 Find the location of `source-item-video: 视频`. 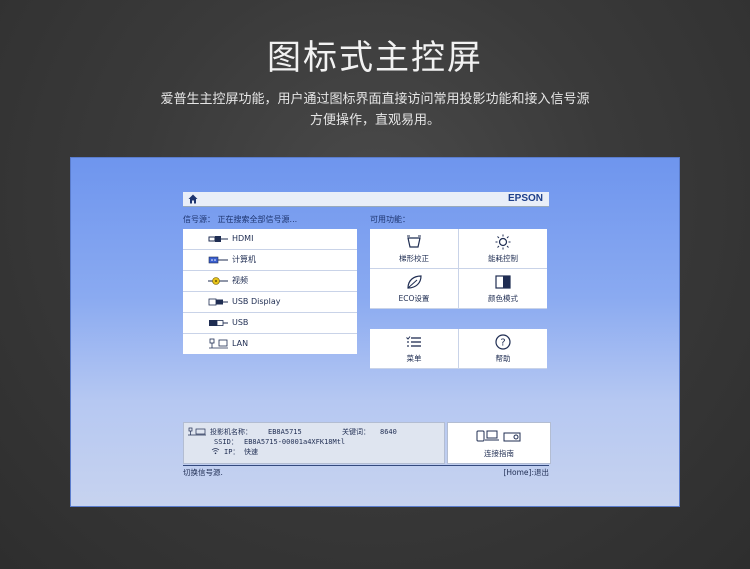

source-item-video: 视频 is located at coordinates (270, 281).